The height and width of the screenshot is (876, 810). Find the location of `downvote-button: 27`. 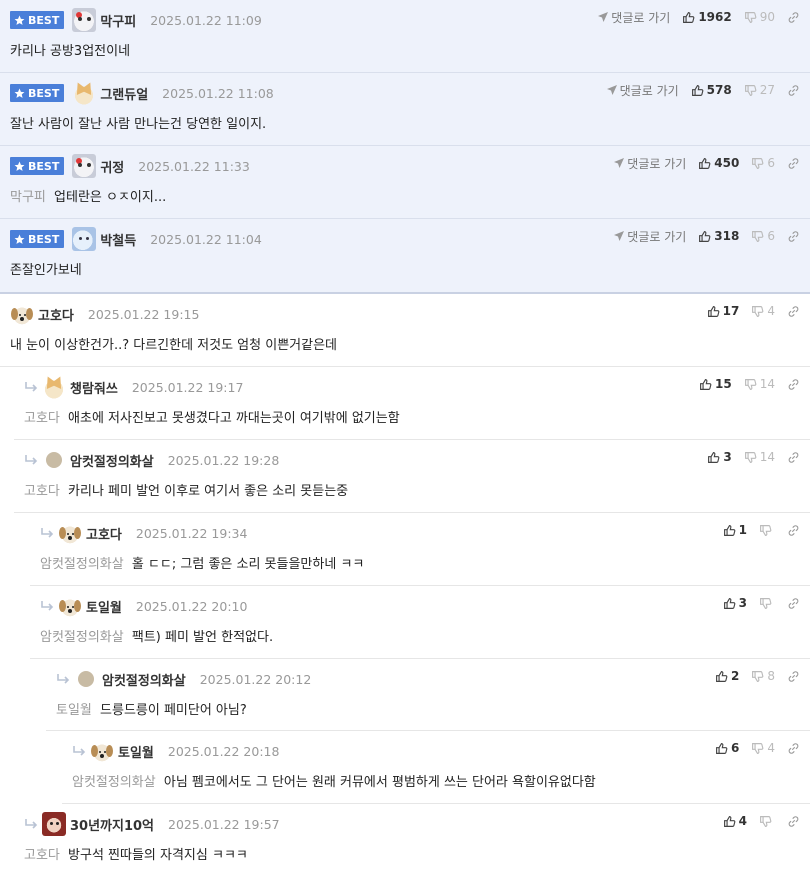

downvote-button: 27 is located at coordinates (759, 90).